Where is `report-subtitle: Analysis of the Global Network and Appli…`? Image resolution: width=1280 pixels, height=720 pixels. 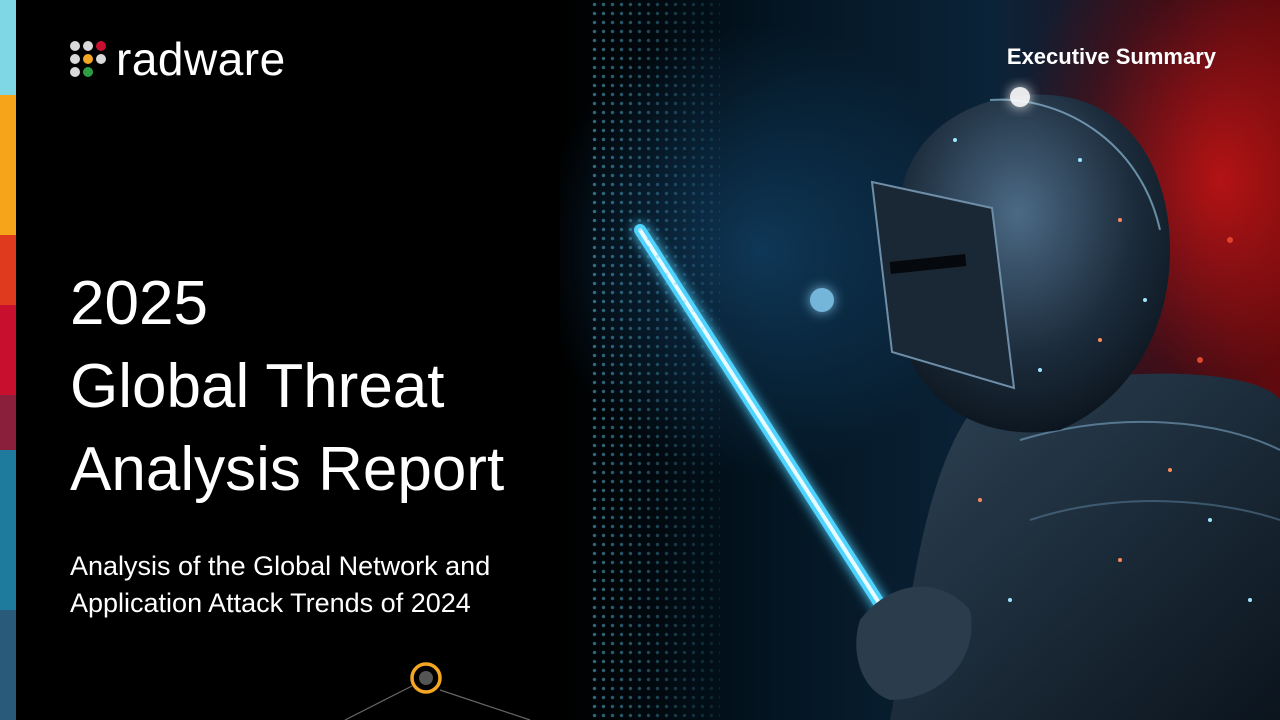
report-subtitle: Analysis of the Global Network and Appli… is located at coordinates (280, 585).